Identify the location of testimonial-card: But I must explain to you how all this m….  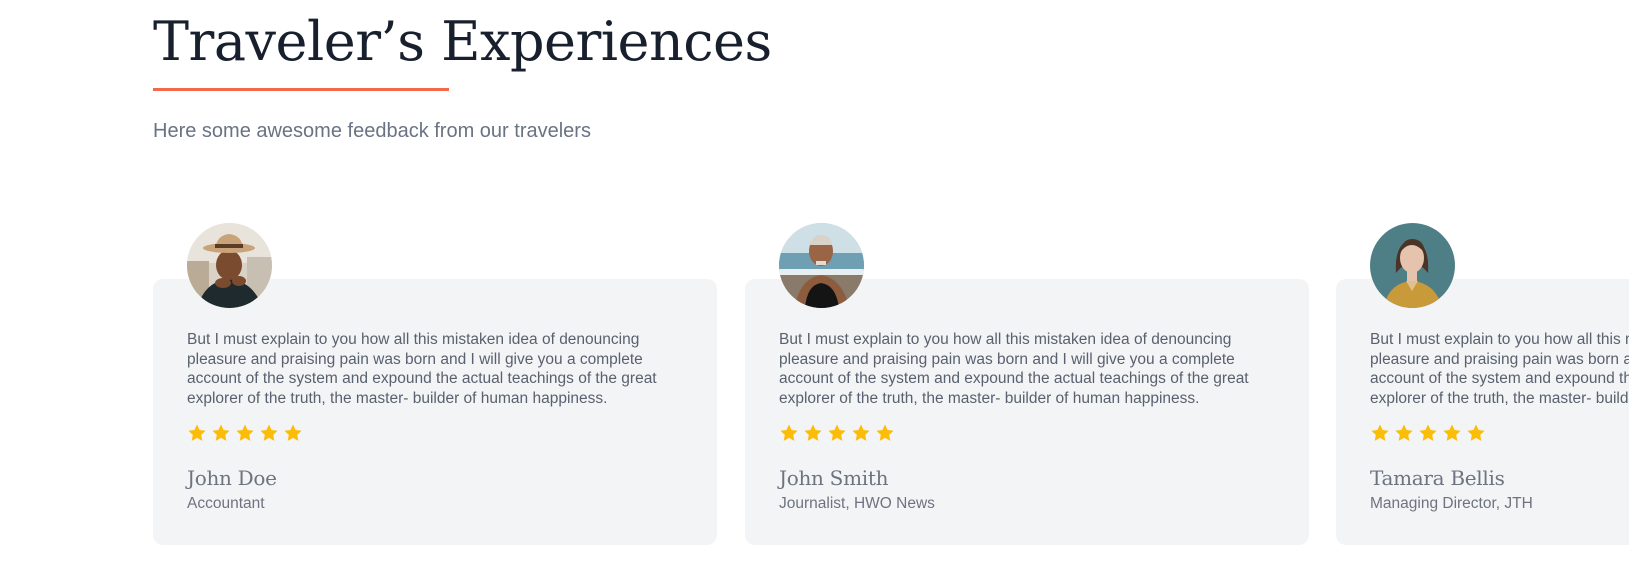
(1482, 384).